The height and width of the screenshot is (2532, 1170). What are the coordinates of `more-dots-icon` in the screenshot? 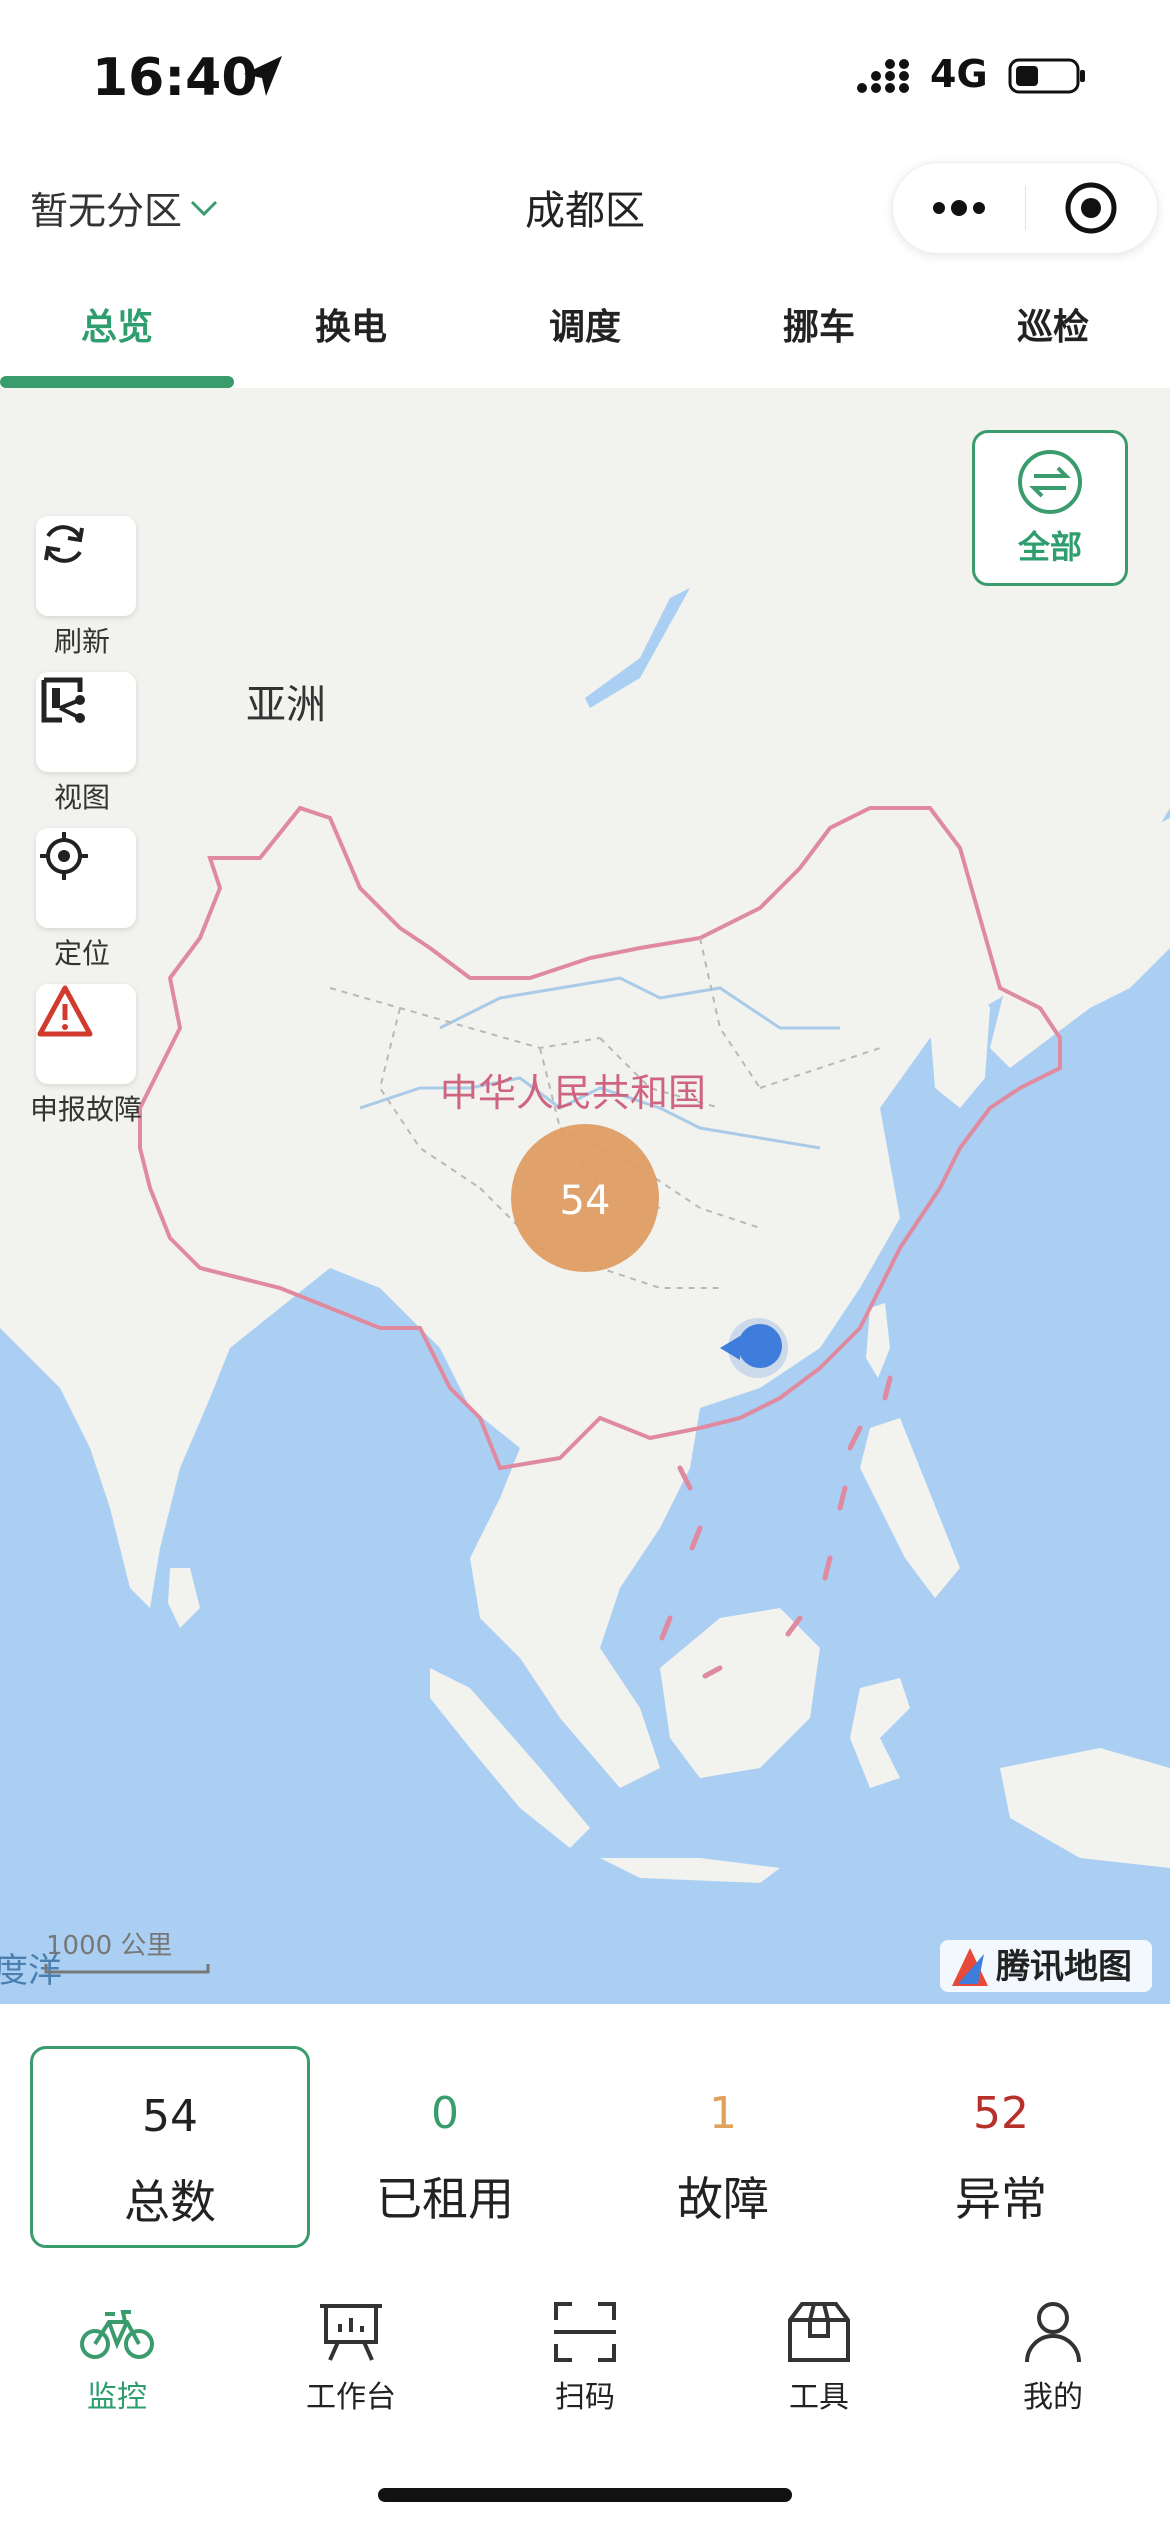 It's located at (958, 208).